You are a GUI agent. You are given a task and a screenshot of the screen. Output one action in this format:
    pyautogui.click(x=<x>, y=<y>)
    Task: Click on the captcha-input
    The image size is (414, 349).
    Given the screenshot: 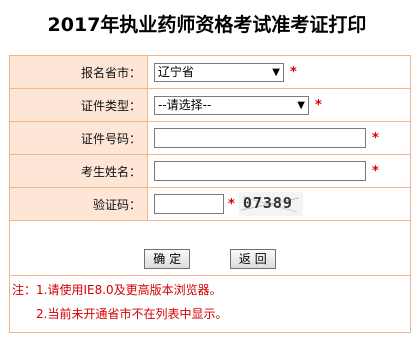 What is the action you would take?
    pyautogui.click(x=189, y=204)
    